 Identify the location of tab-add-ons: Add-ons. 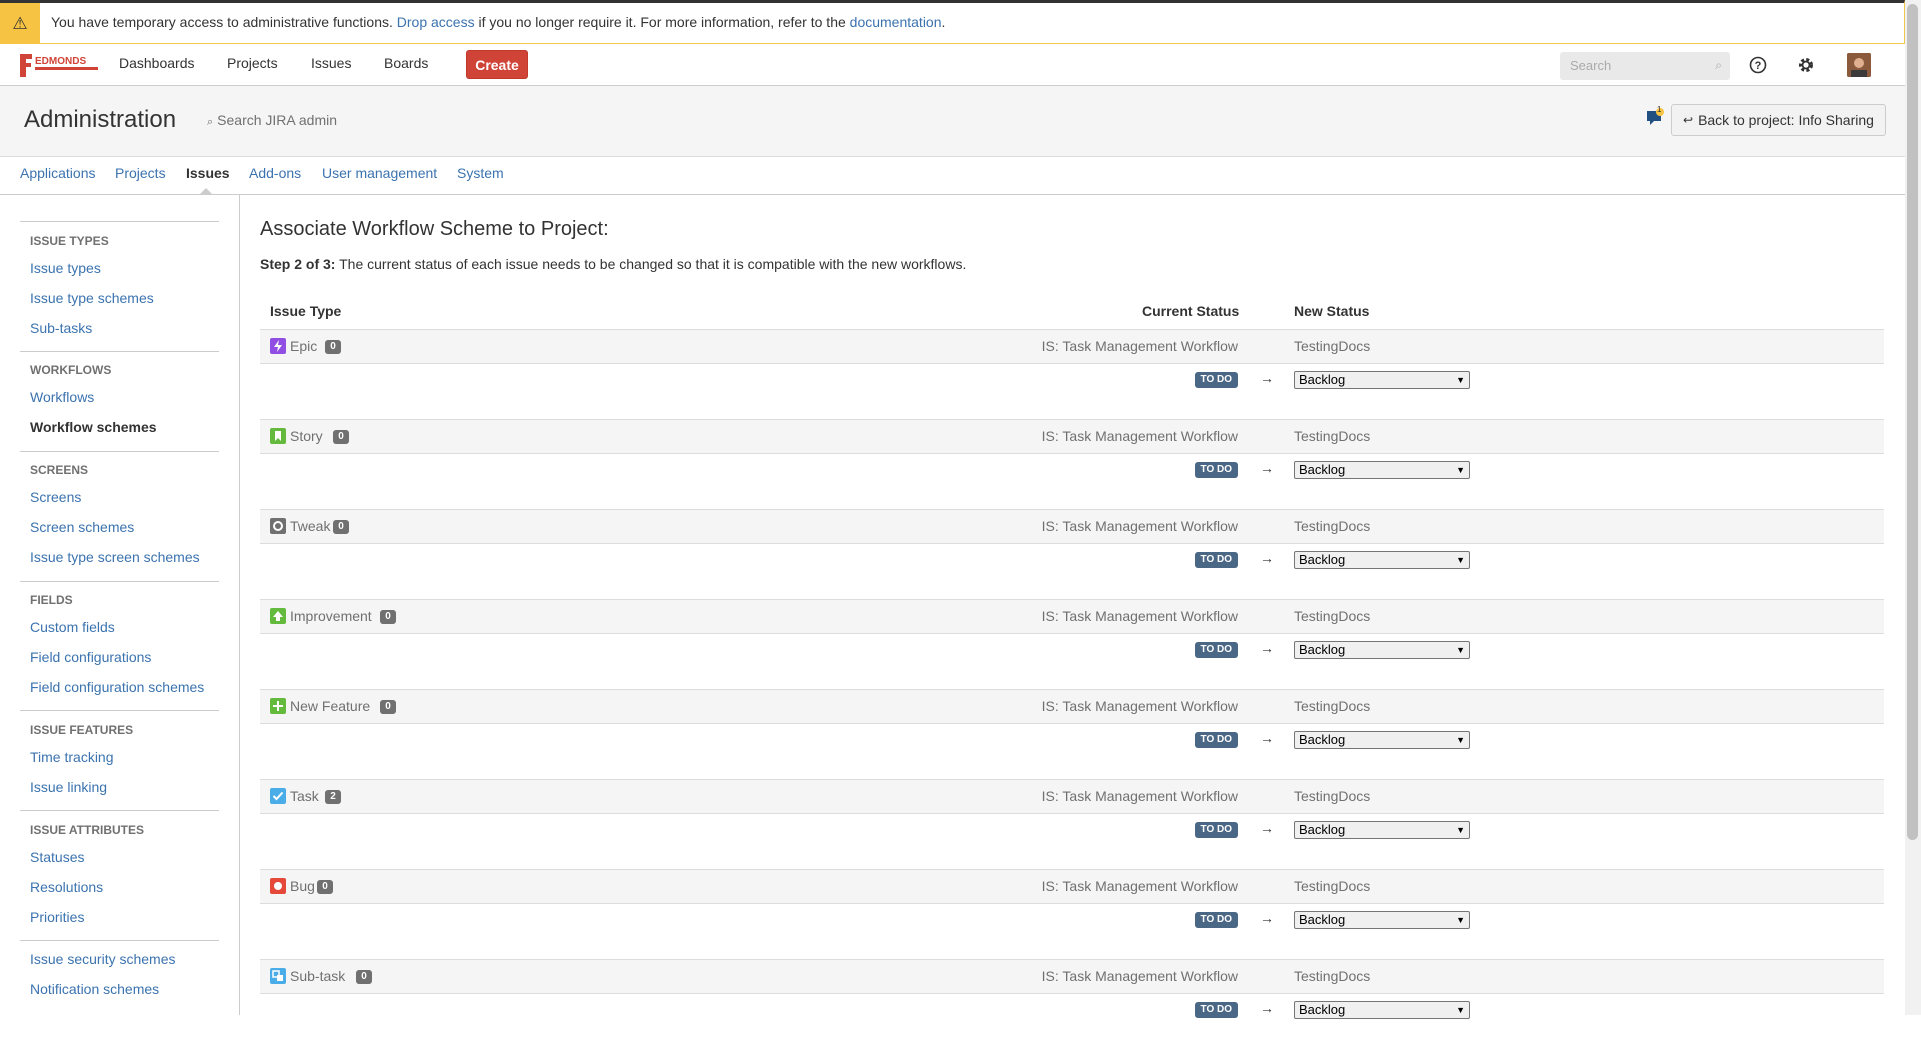
(275, 173).